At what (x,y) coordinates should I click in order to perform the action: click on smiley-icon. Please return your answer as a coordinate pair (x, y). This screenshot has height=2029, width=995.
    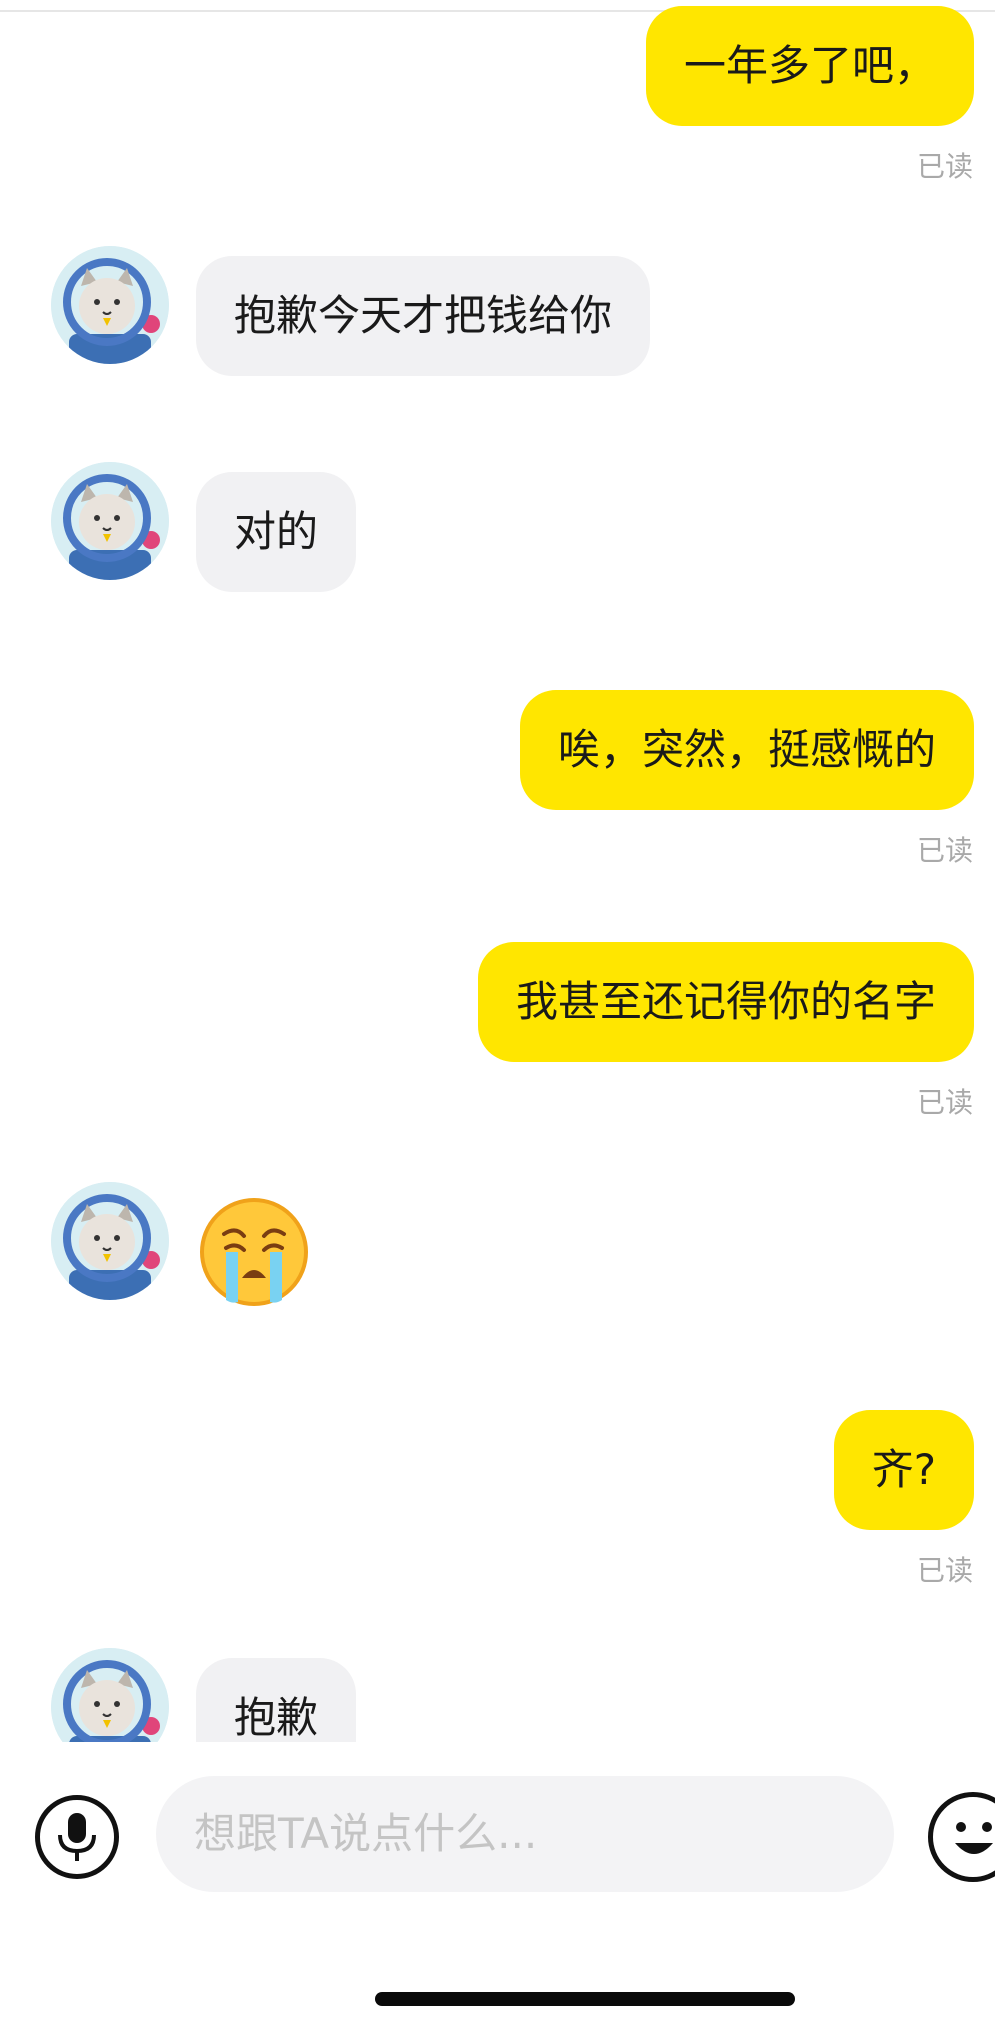
    Looking at the image, I should click on (974, 1838).